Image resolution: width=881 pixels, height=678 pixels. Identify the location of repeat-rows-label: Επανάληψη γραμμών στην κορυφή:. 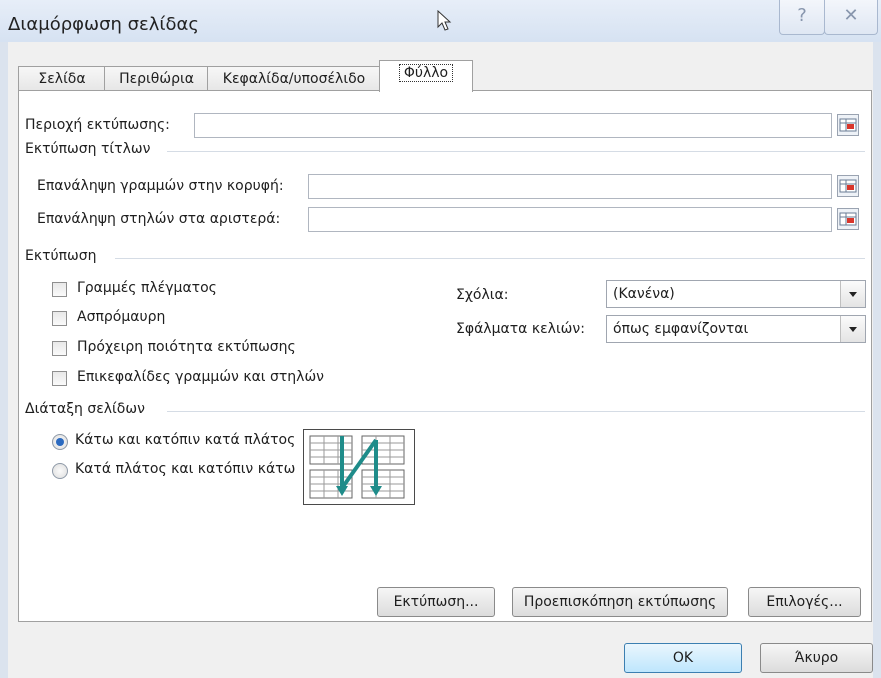
(160, 186).